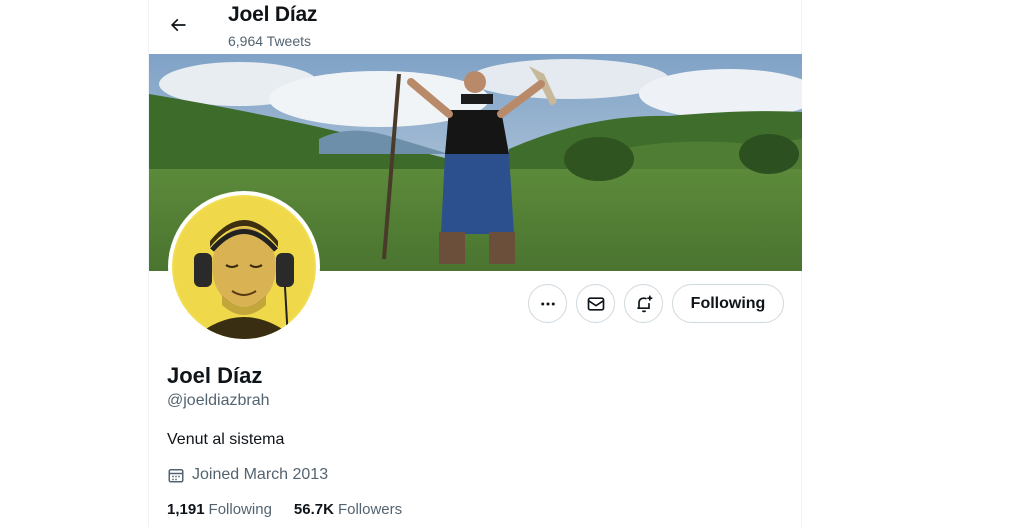 The height and width of the screenshot is (527, 1024). I want to click on tweet-count: 6,964 Tweets, so click(270, 41).